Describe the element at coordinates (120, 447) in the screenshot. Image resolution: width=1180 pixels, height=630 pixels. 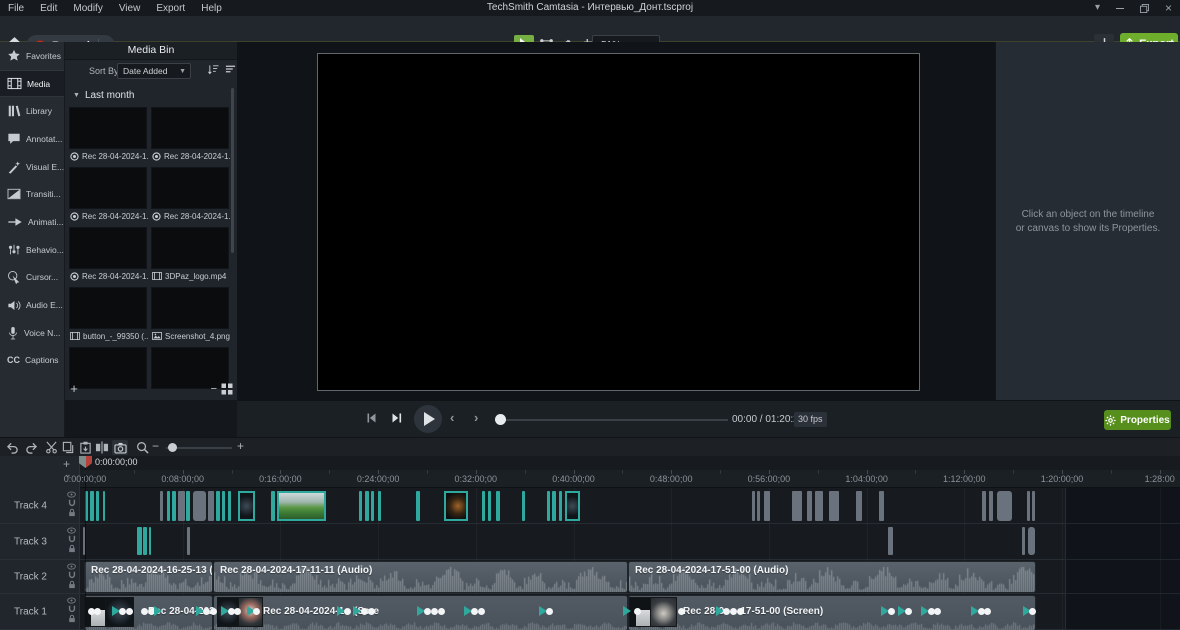
I see `screenshot-camera-icon` at that location.